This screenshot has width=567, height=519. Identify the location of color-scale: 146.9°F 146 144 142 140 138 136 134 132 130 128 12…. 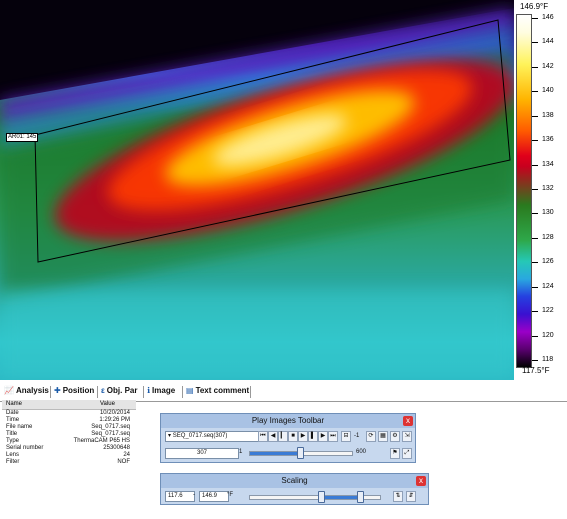
(540, 190).